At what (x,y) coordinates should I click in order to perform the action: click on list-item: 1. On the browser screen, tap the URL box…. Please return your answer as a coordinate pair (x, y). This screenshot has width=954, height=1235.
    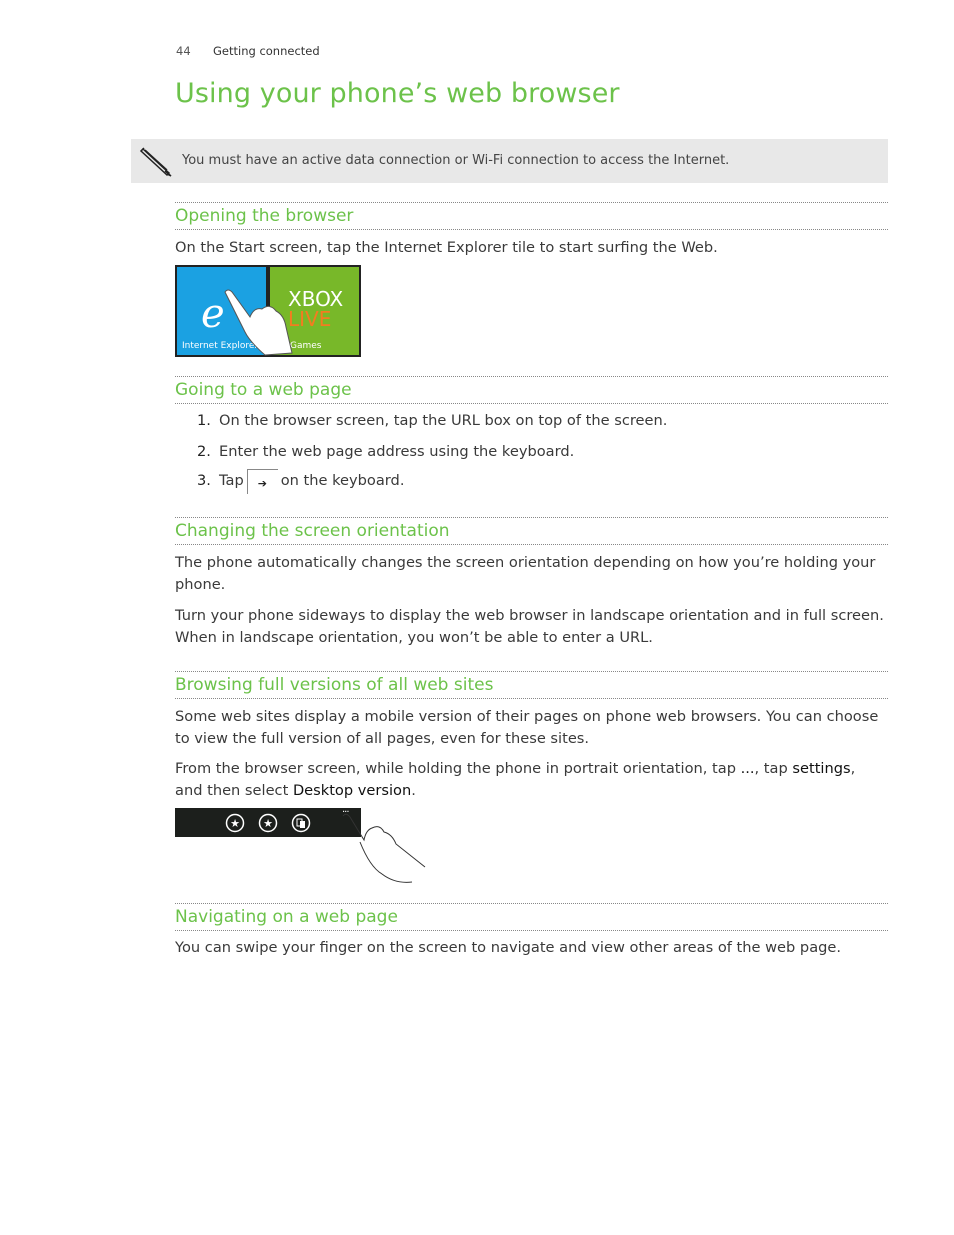
    Looking at the image, I should click on (432, 420).